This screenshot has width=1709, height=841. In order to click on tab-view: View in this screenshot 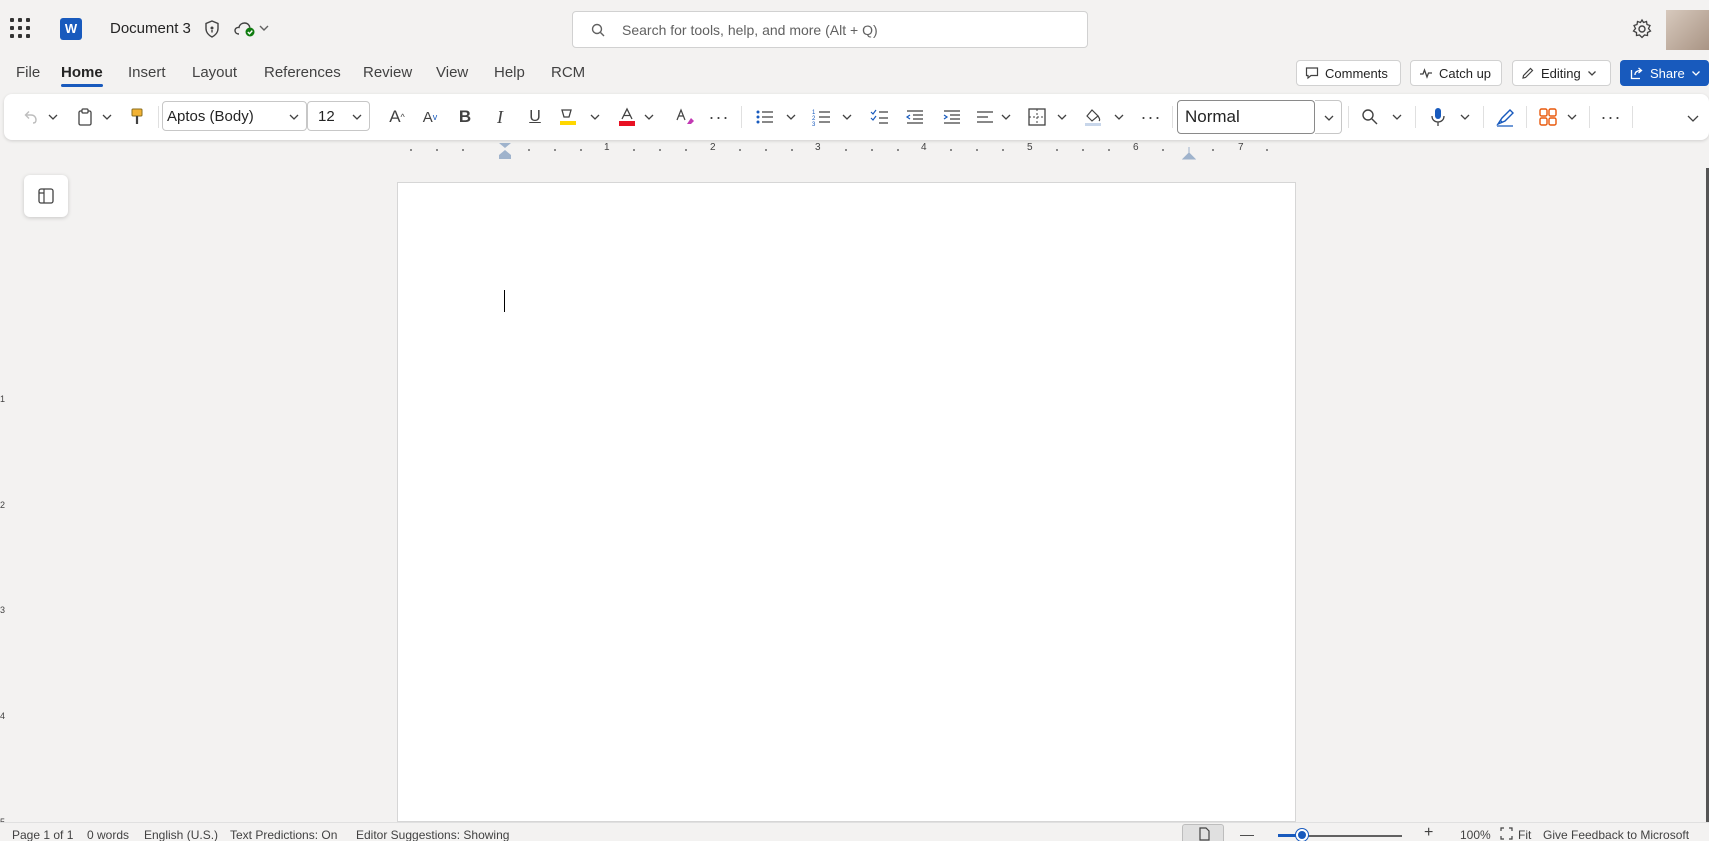, I will do `click(452, 72)`.